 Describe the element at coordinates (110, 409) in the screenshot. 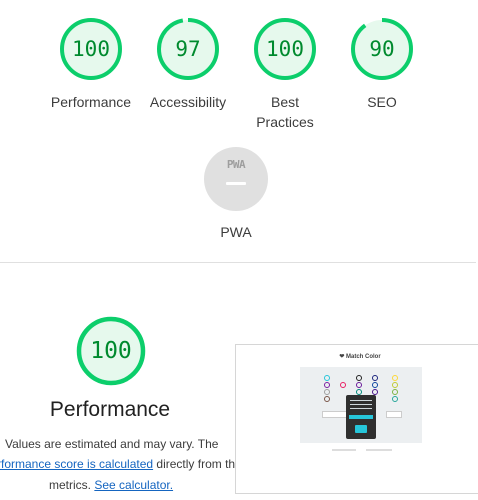

I see `performance-section-title: Performance` at that location.